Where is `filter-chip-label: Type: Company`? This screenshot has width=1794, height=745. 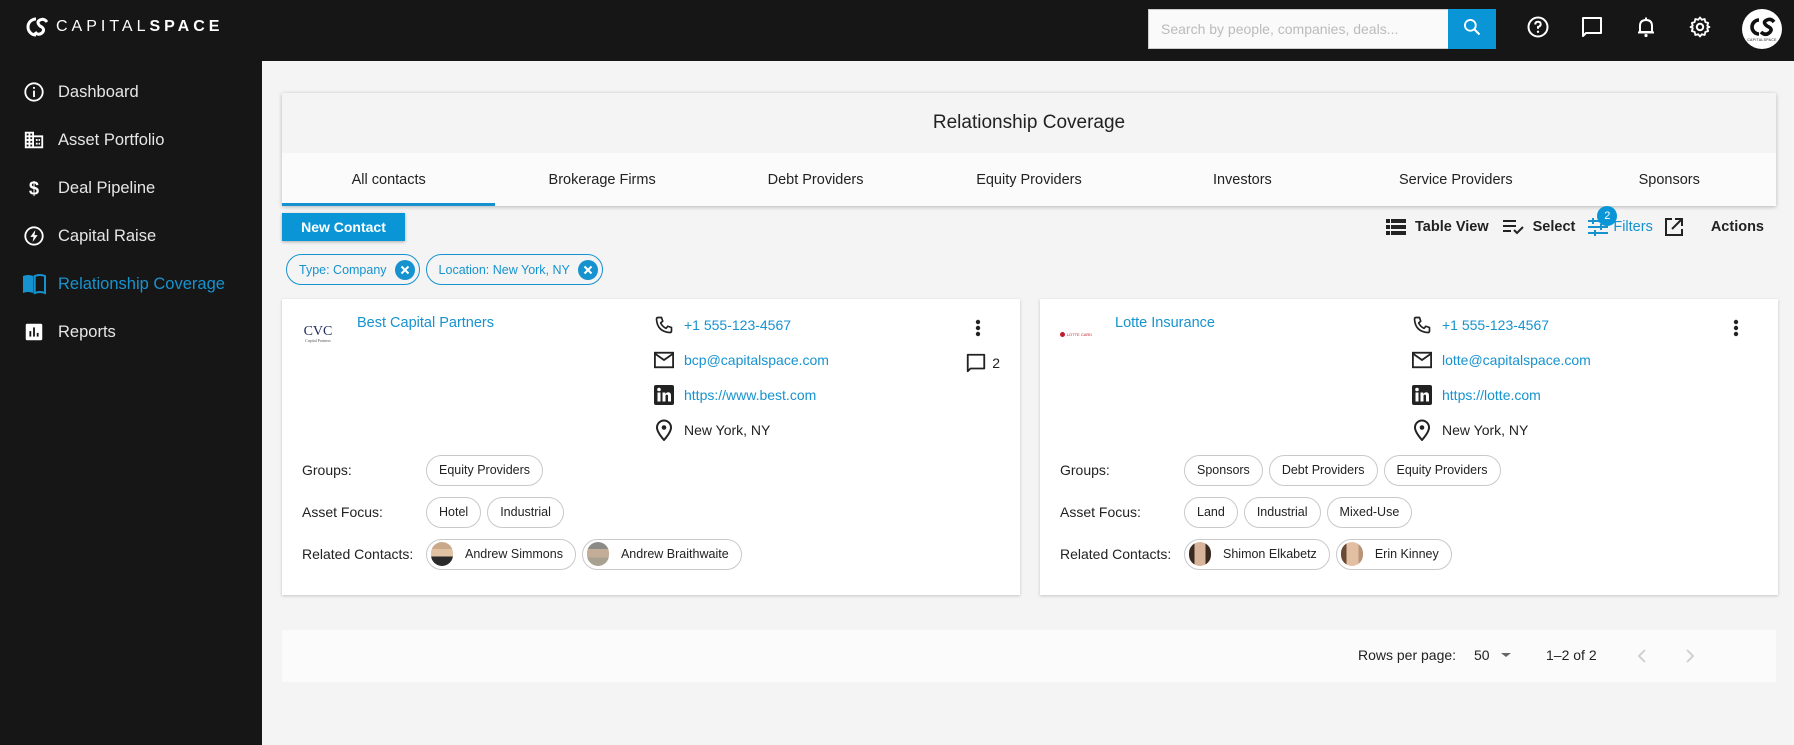
filter-chip-label: Type: Company is located at coordinates (343, 269).